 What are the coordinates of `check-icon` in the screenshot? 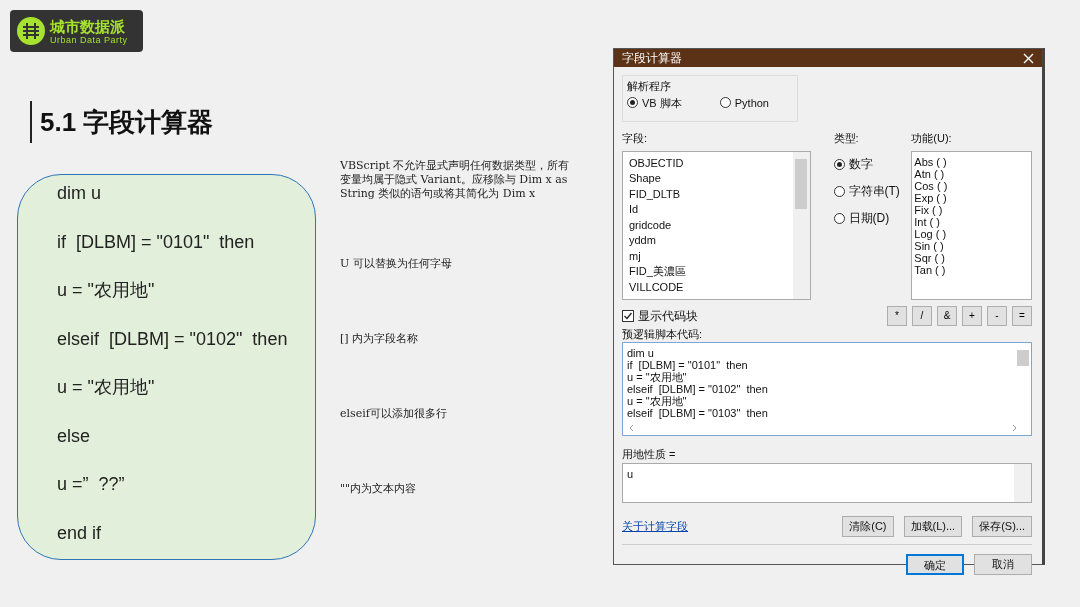 It's located at (628, 315).